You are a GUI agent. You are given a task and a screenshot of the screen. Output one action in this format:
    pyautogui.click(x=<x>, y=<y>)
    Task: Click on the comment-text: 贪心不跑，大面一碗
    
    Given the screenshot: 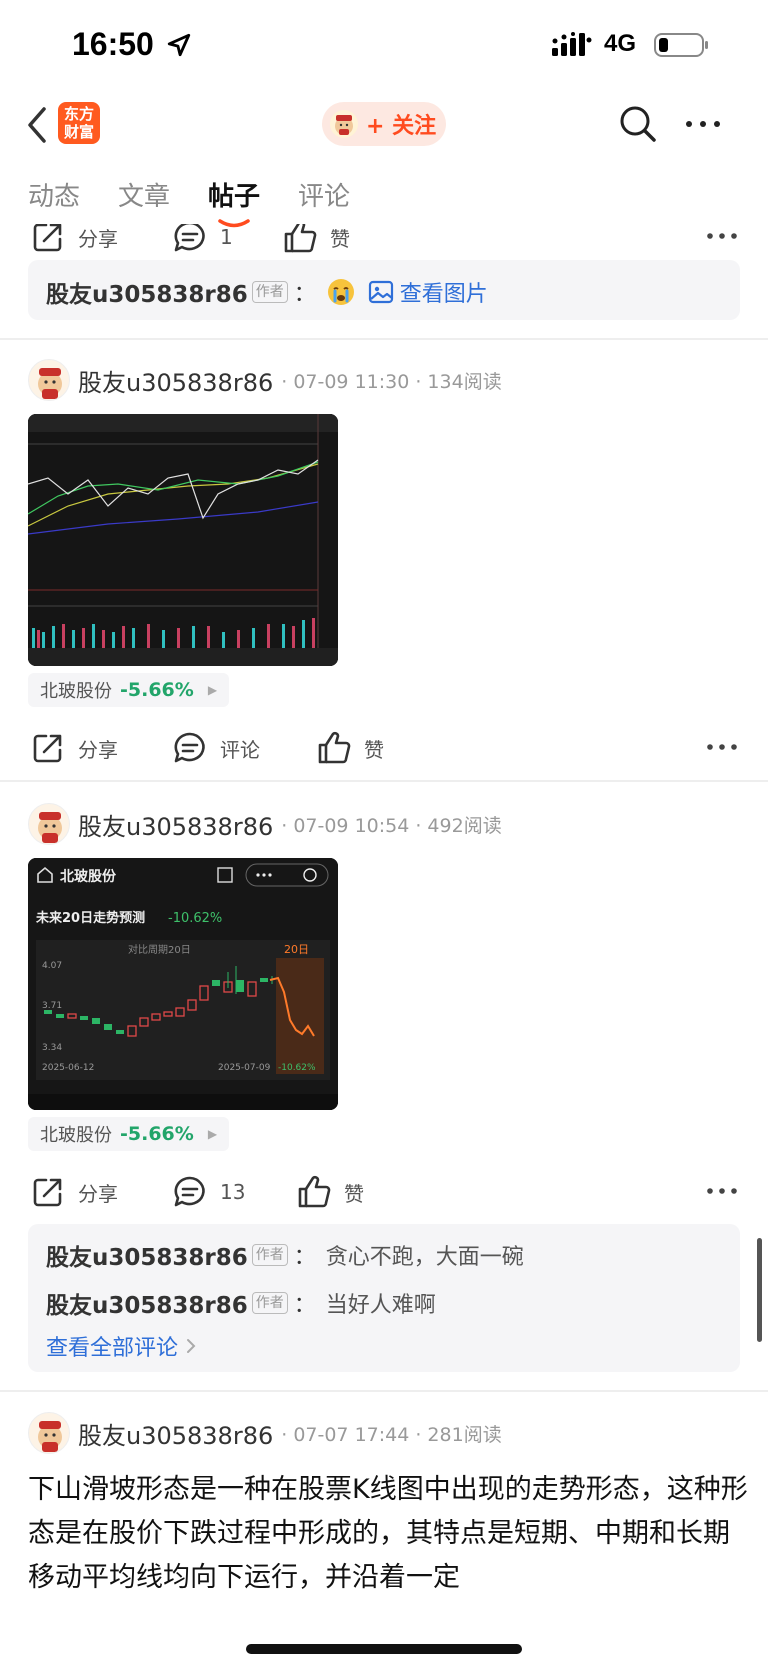 What is the action you would take?
    pyautogui.click(x=424, y=1257)
    